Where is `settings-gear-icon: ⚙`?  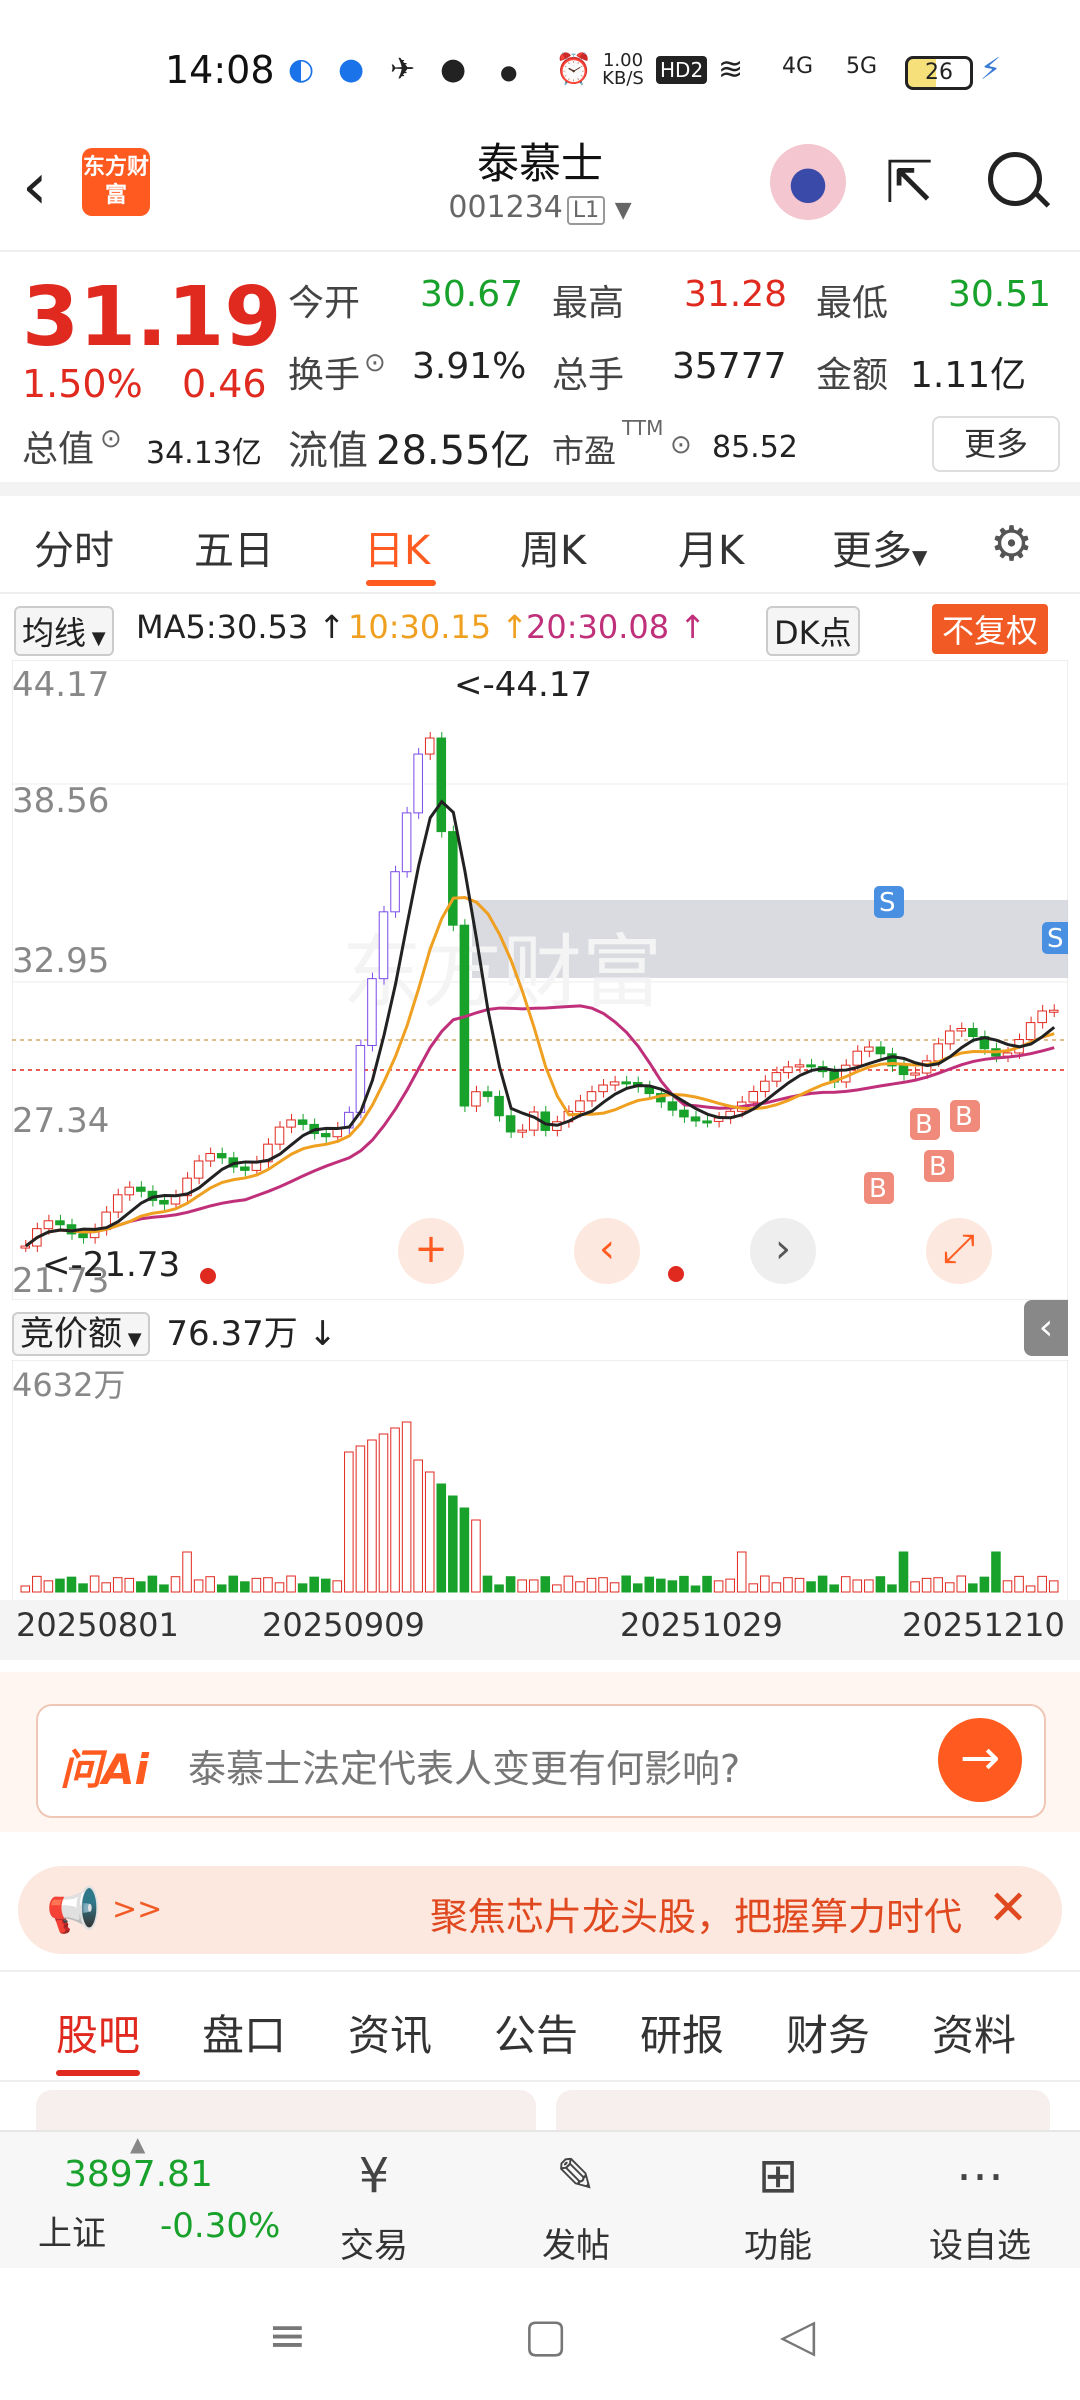 settings-gear-icon: ⚙ is located at coordinates (1011, 544).